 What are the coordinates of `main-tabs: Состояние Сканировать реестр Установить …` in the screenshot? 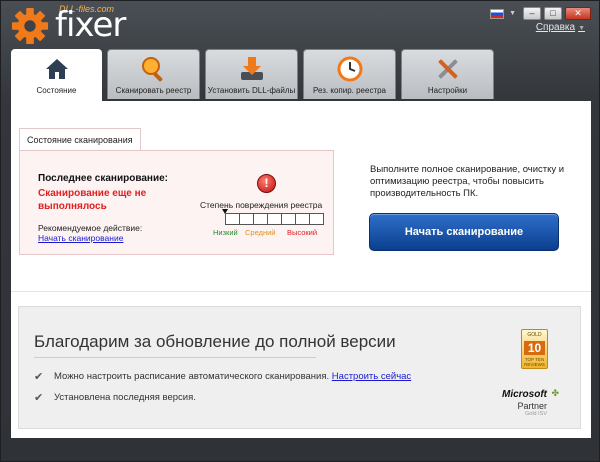 It's located at (252, 75).